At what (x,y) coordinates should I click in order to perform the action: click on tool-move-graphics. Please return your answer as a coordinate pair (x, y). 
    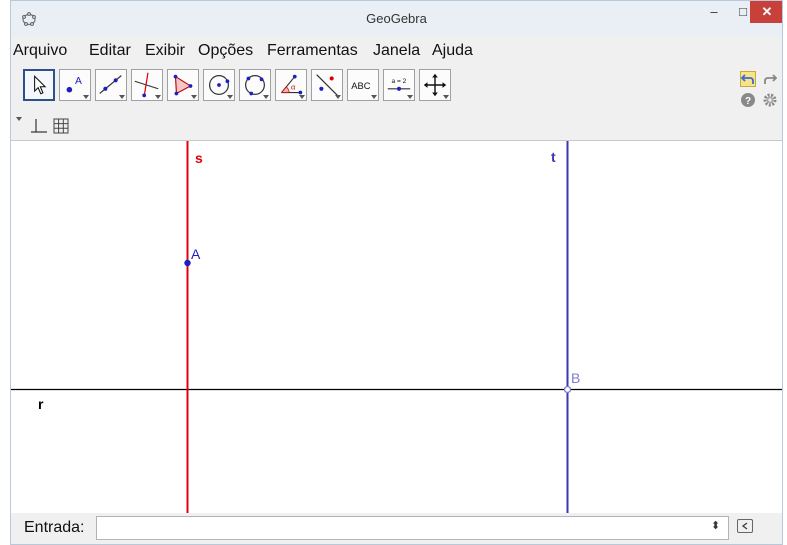
    Looking at the image, I should click on (435, 85).